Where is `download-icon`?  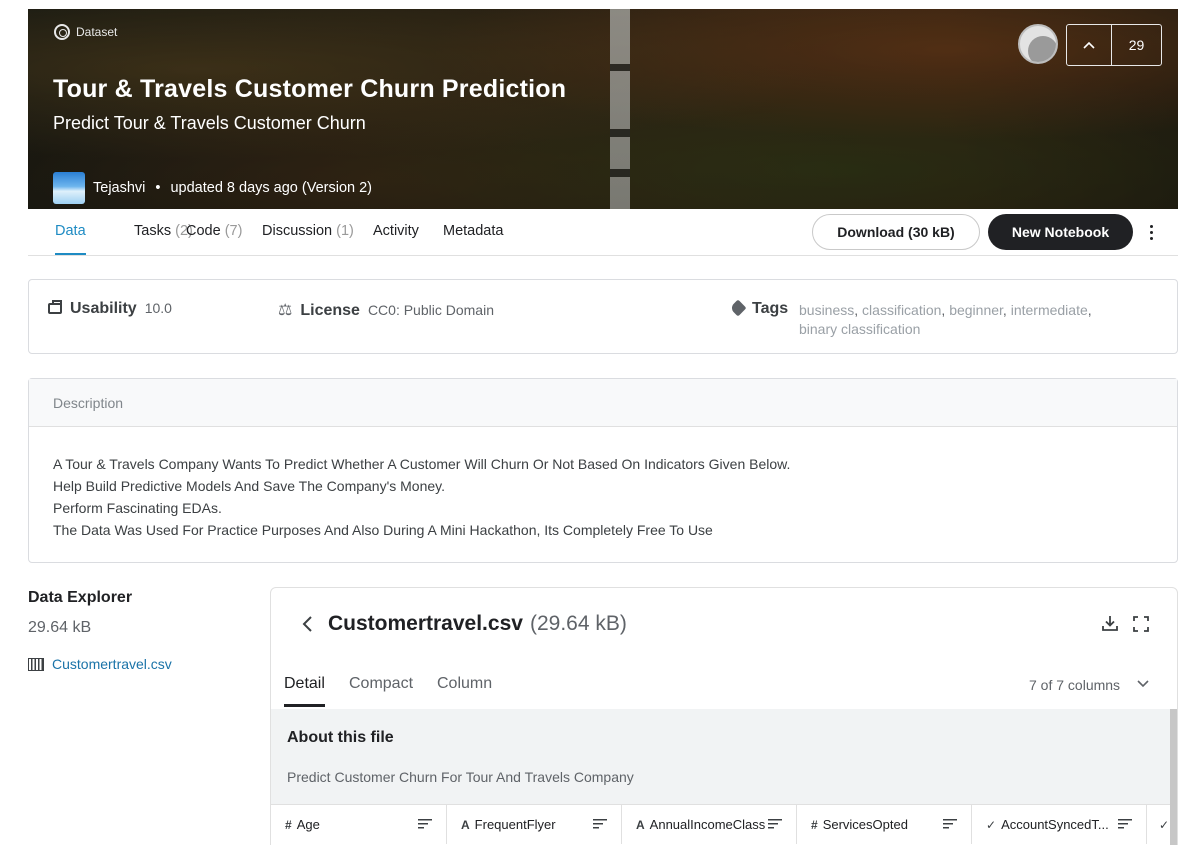
download-icon is located at coordinates (1110, 623).